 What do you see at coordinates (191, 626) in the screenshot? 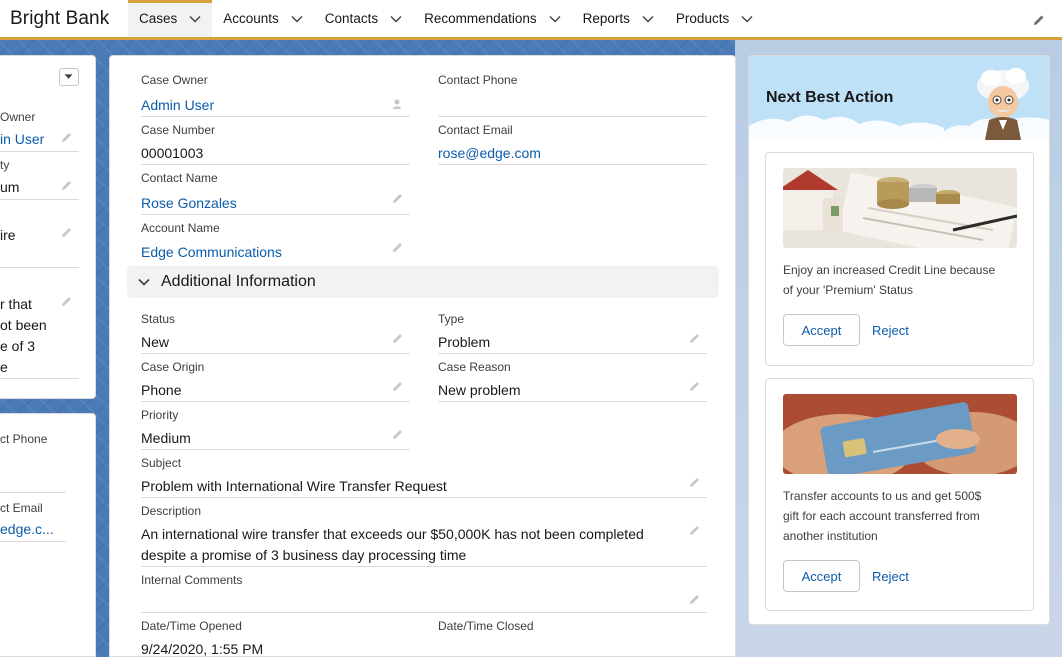
I see `opened-label: Date/Time Opened` at bounding box center [191, 626].